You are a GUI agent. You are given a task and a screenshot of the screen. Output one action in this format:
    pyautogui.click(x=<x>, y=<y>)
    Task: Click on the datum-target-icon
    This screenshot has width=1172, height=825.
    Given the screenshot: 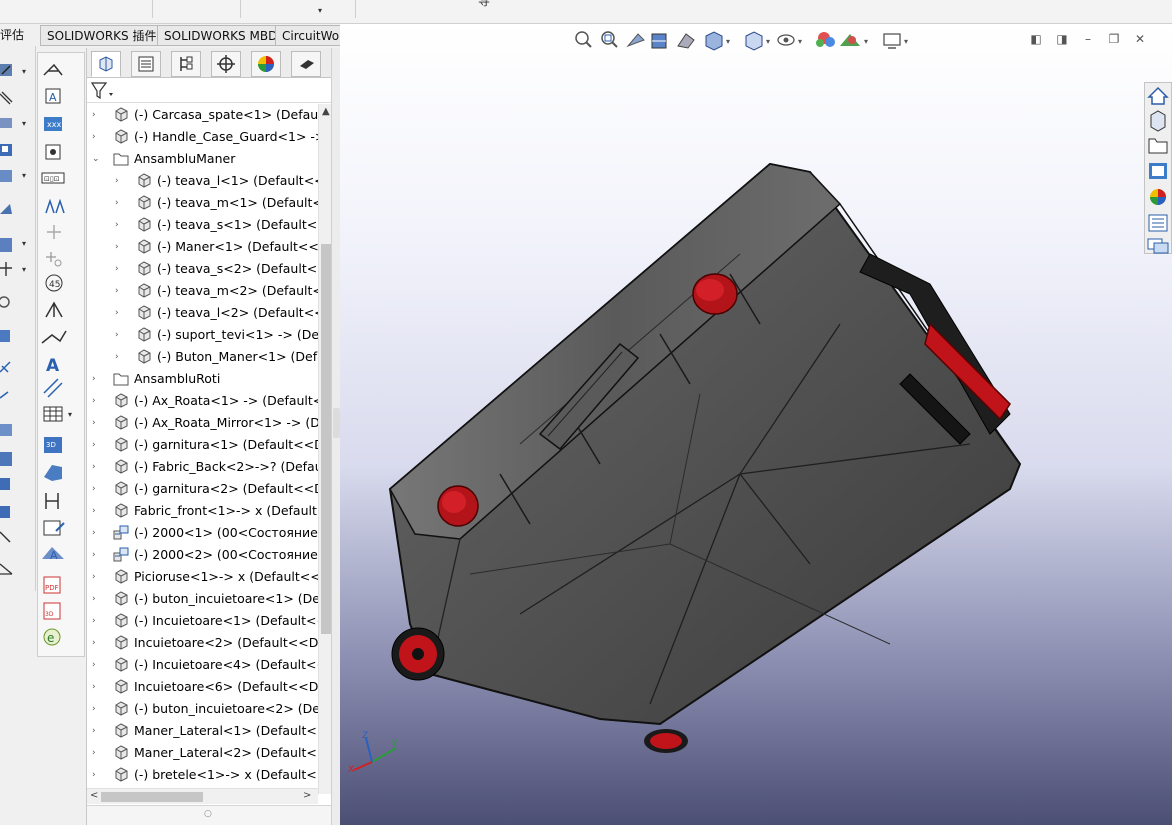 What is the action you would take?
    pyautogui.click(x=54, y=232)
    